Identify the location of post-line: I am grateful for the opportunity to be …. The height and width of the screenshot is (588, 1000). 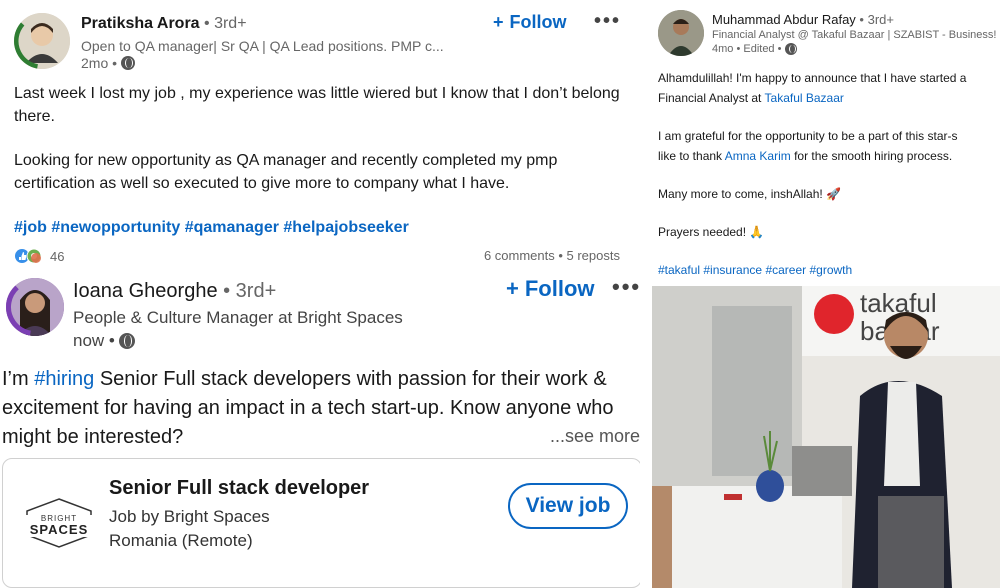
(808, 136).